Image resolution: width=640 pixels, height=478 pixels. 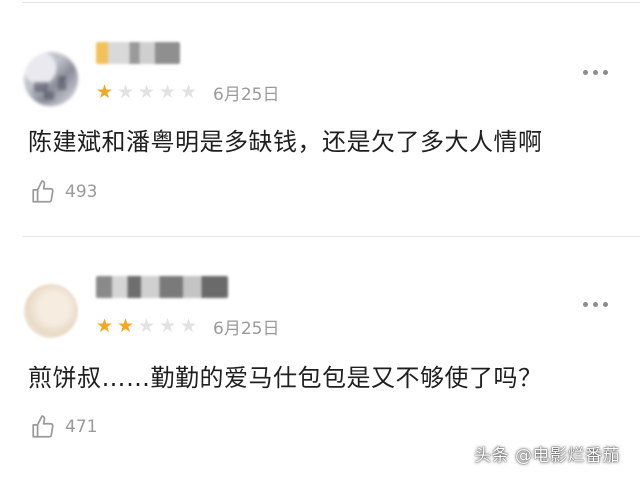 What do you see at coordinates (81, 427) in the screenshot?
I see `like-count: 471` at bounding box center [81, 427].